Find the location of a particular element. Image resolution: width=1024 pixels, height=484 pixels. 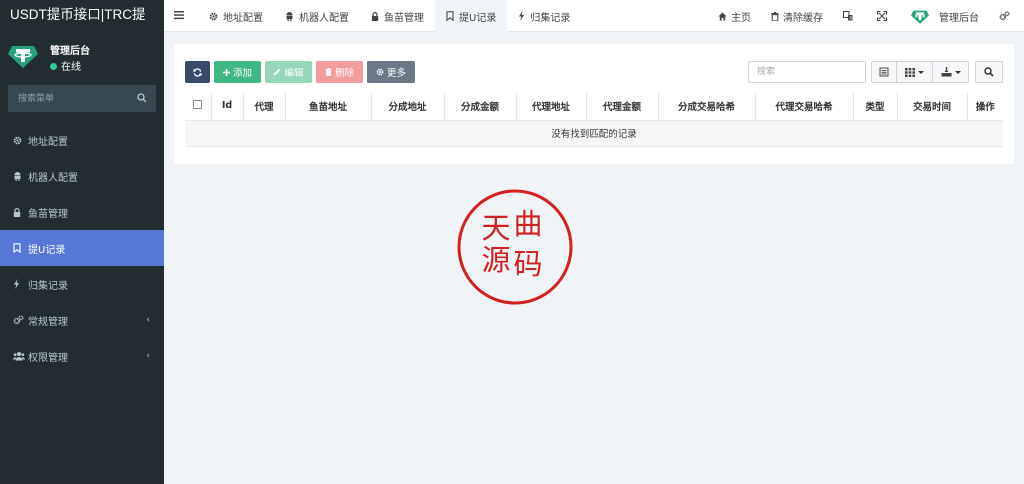

column-header: 操作 is located at coordinates (984, 106).